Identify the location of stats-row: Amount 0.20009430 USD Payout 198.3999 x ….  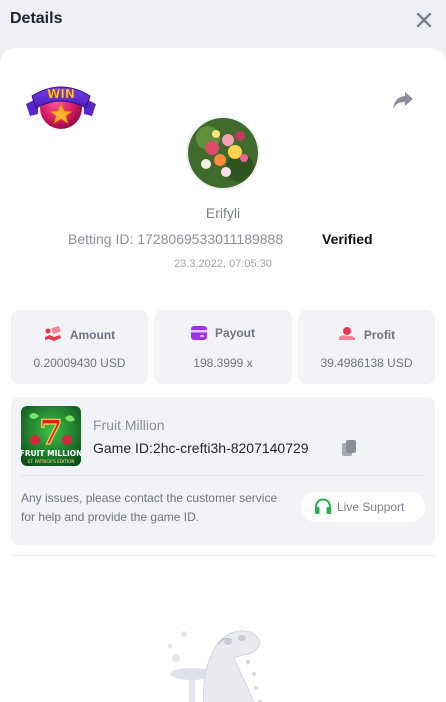
(223, 347).